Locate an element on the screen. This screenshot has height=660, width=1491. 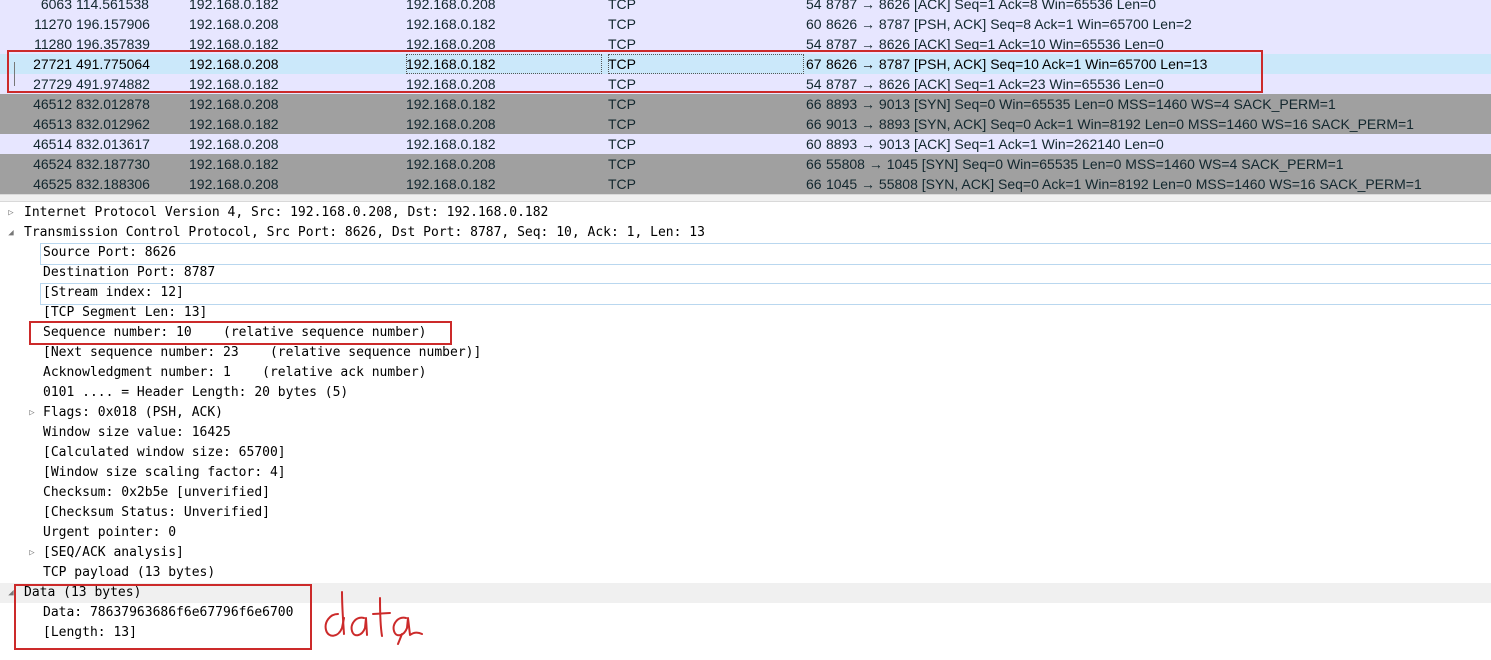
detail-row-text: Window size value: 16425 is located at coordinates (137, 432).